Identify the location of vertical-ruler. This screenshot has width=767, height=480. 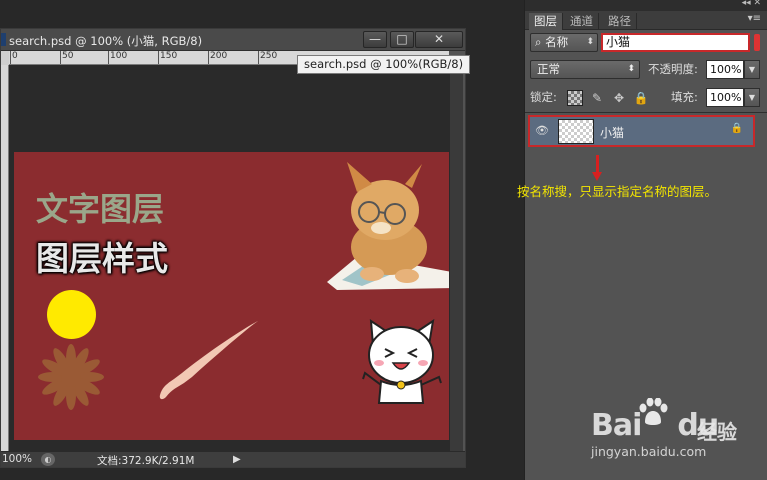
(5, 259).